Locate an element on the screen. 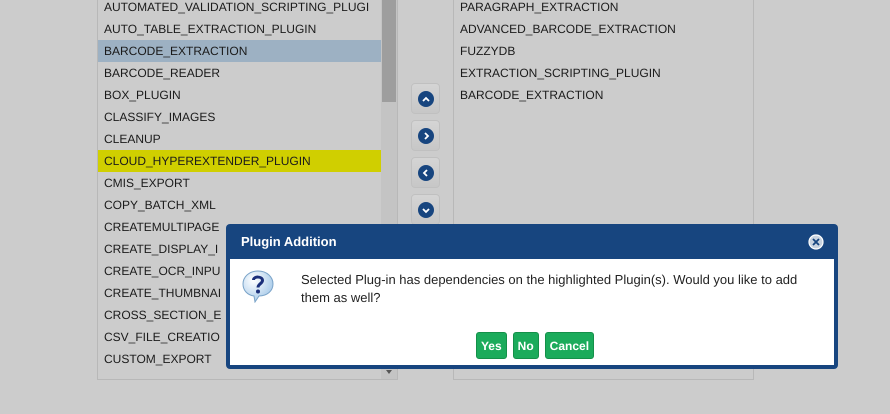  move-down-button is located at coordinates (425, 209).